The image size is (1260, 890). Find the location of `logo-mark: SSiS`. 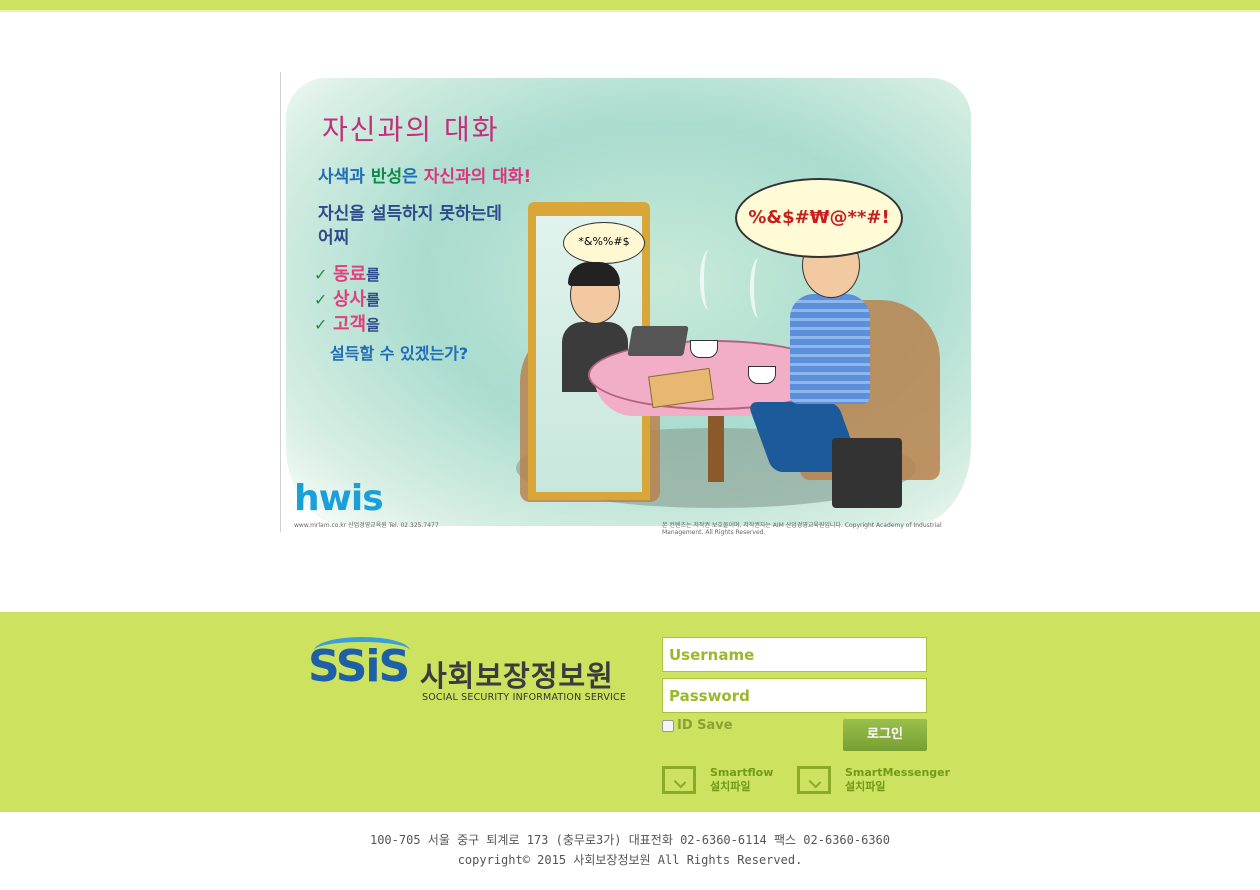

logo-mark: SSiS is located at coordinates (359, 666).